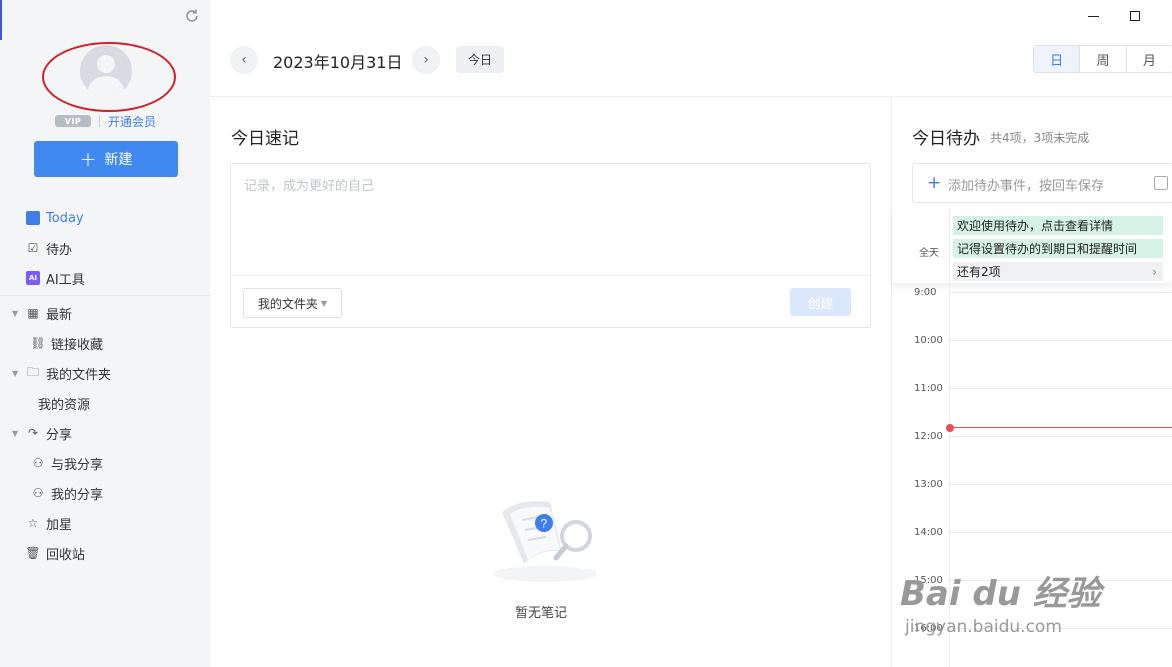  I want to click on sidebar-item-share: ▼ ↷ 分享, so click(105, 433).